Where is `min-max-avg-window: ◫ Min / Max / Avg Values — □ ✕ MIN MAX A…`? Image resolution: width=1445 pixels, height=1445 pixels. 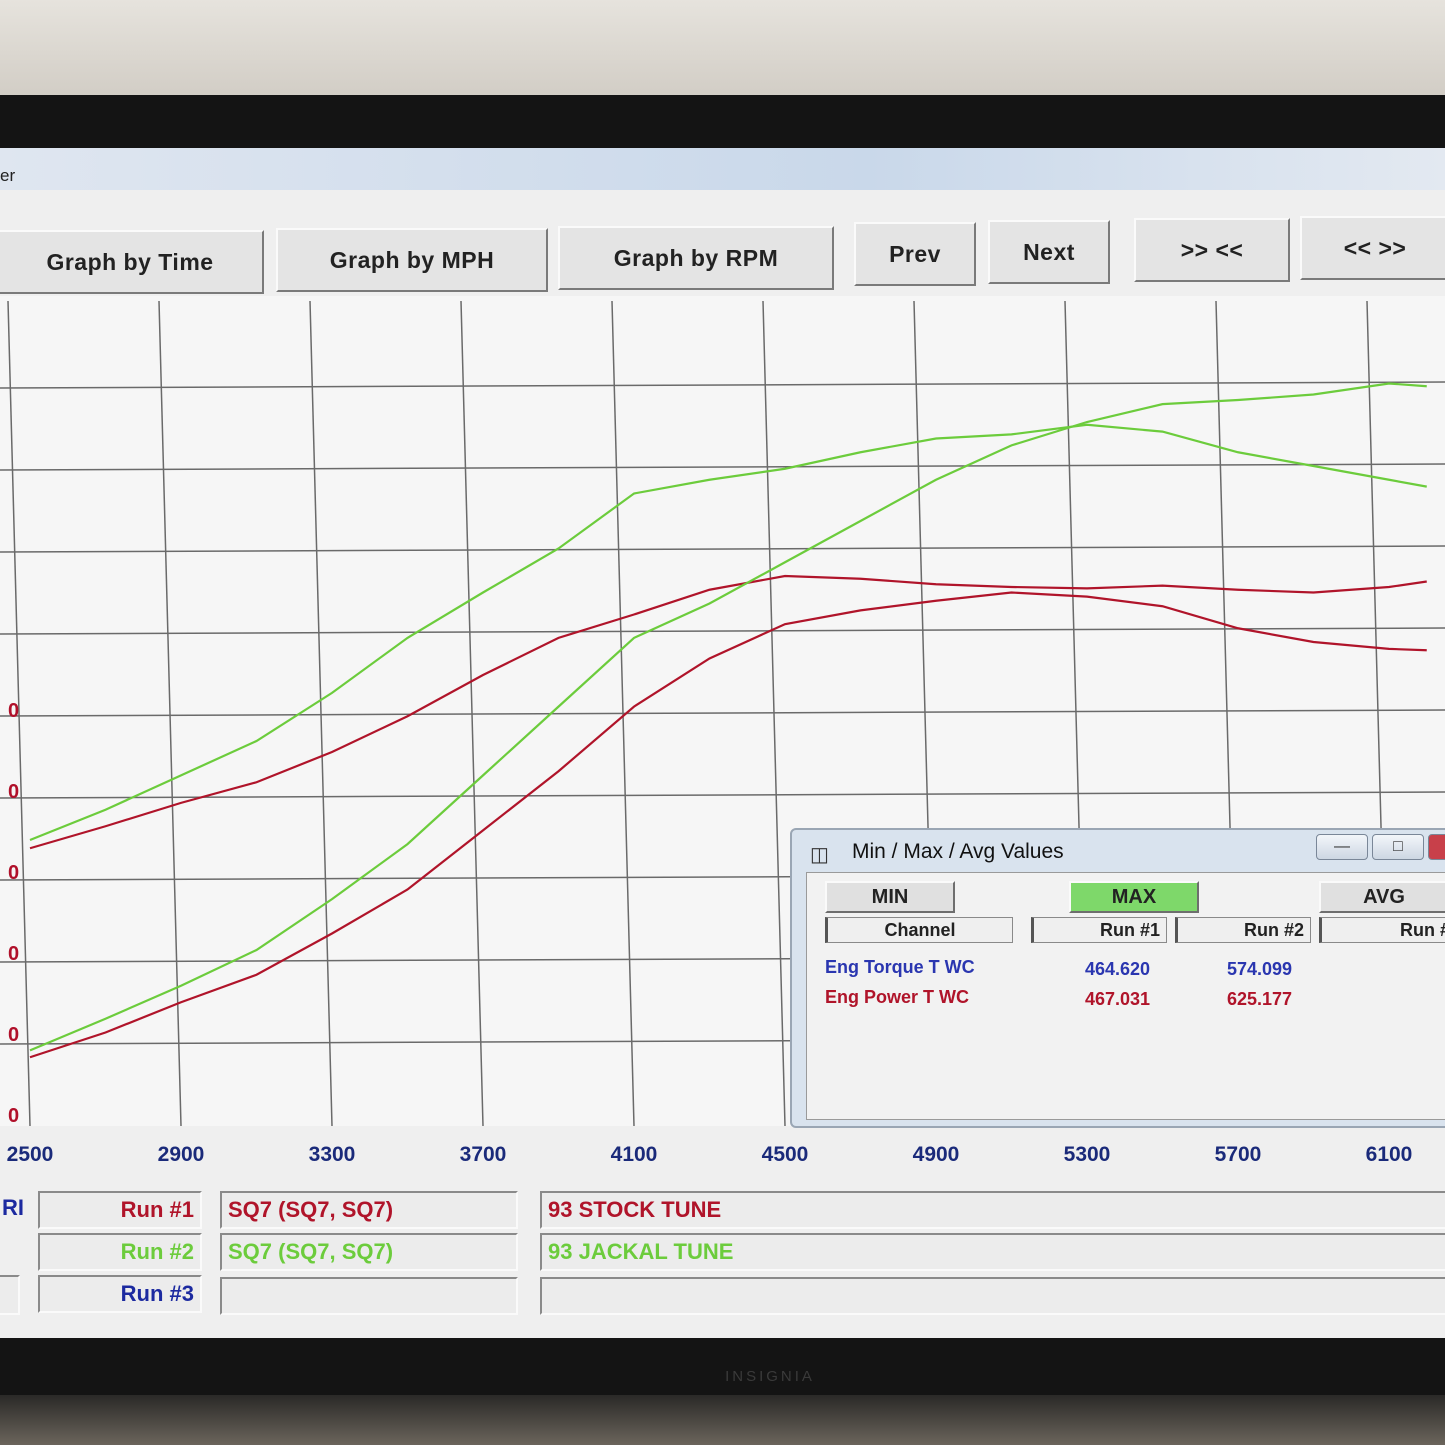 min-max-avg-window: ◫ Min / Max / Avg Values — □ ✕ MIN MAX A… is located at coordinates (1117, 978).